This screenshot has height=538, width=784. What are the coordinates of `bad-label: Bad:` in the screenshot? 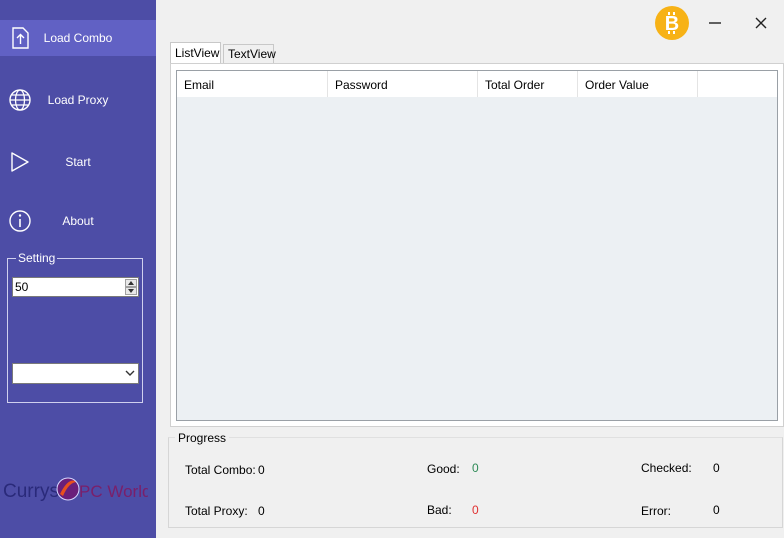 It's located at (439, 510).